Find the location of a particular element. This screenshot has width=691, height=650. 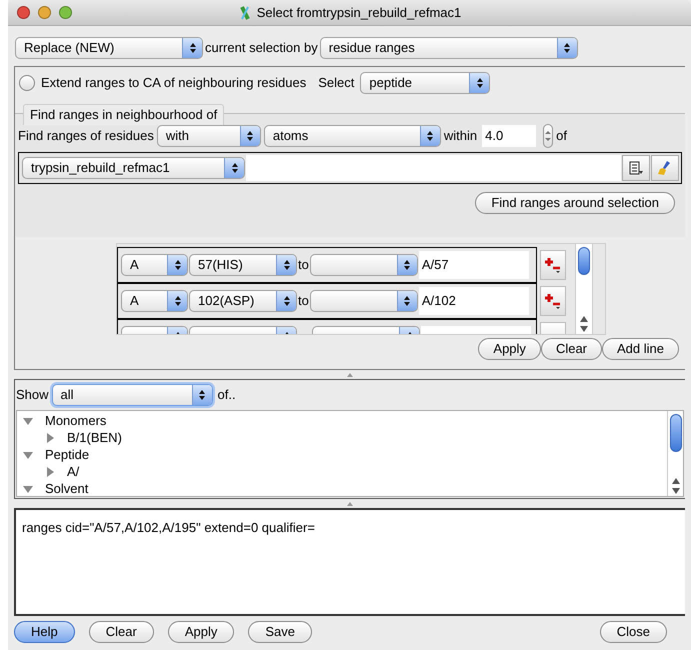

find-ranges-button: Find ranges around selection is located at coordinates (575, 203).